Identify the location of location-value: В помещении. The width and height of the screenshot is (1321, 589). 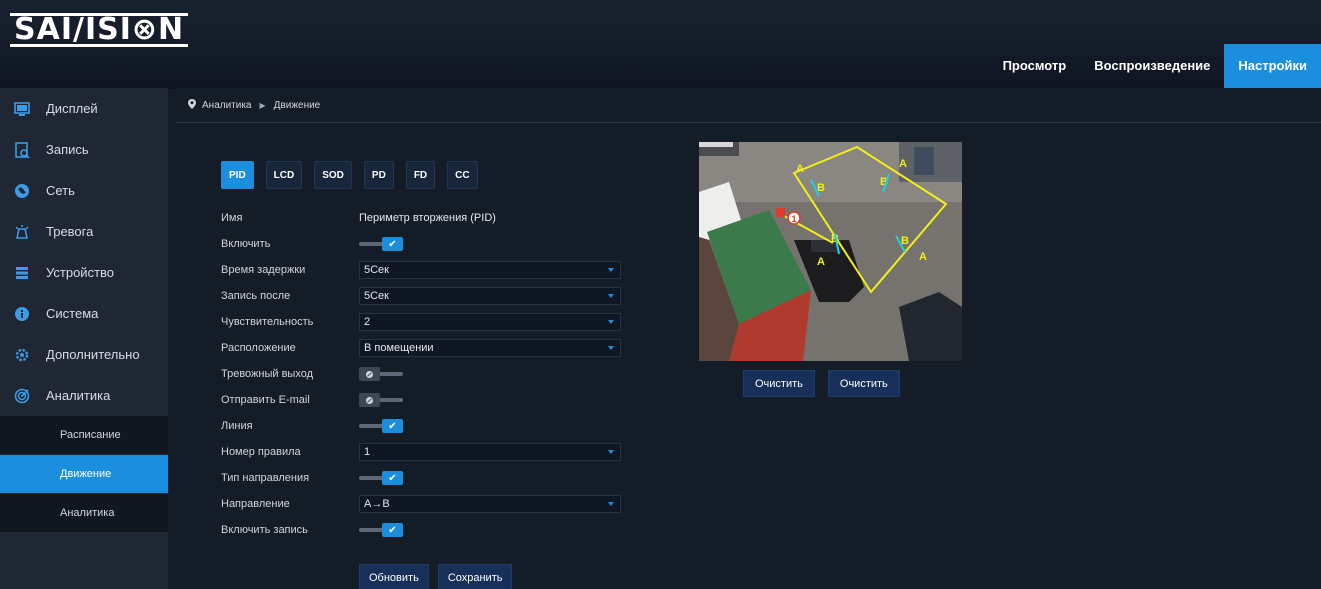
(399, 348).